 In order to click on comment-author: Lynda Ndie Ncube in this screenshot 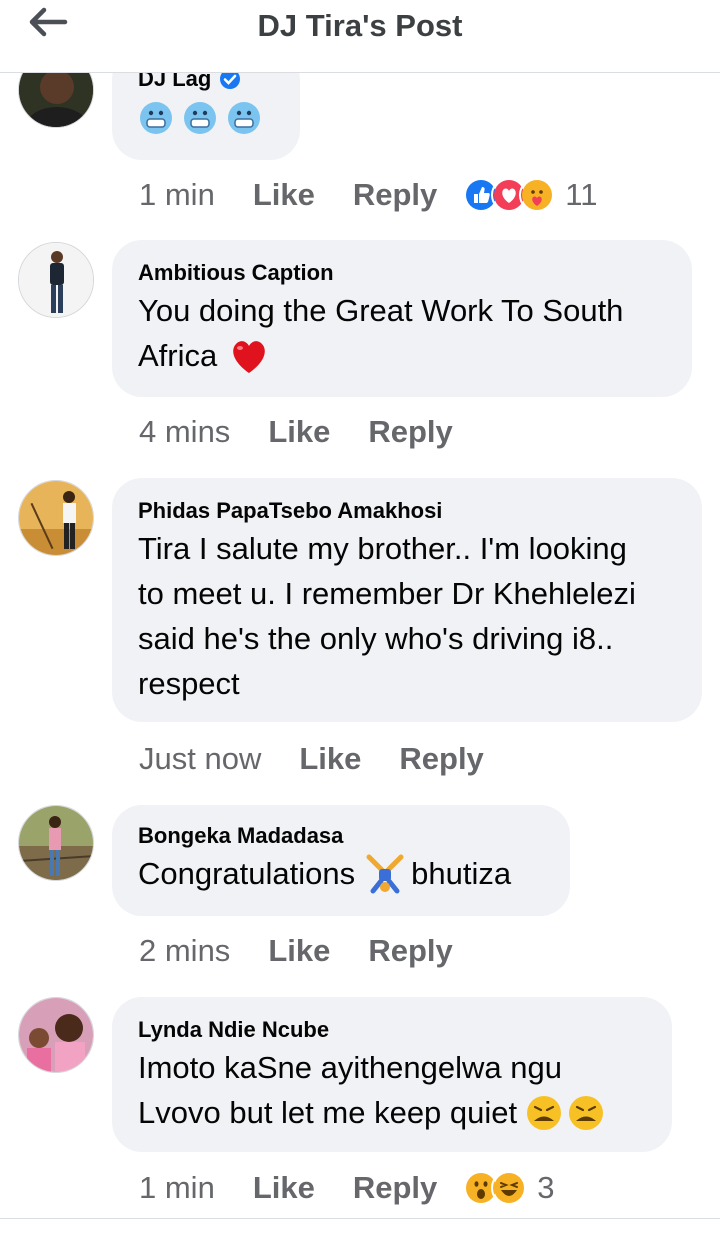, I will do `click(233, 1030)`.